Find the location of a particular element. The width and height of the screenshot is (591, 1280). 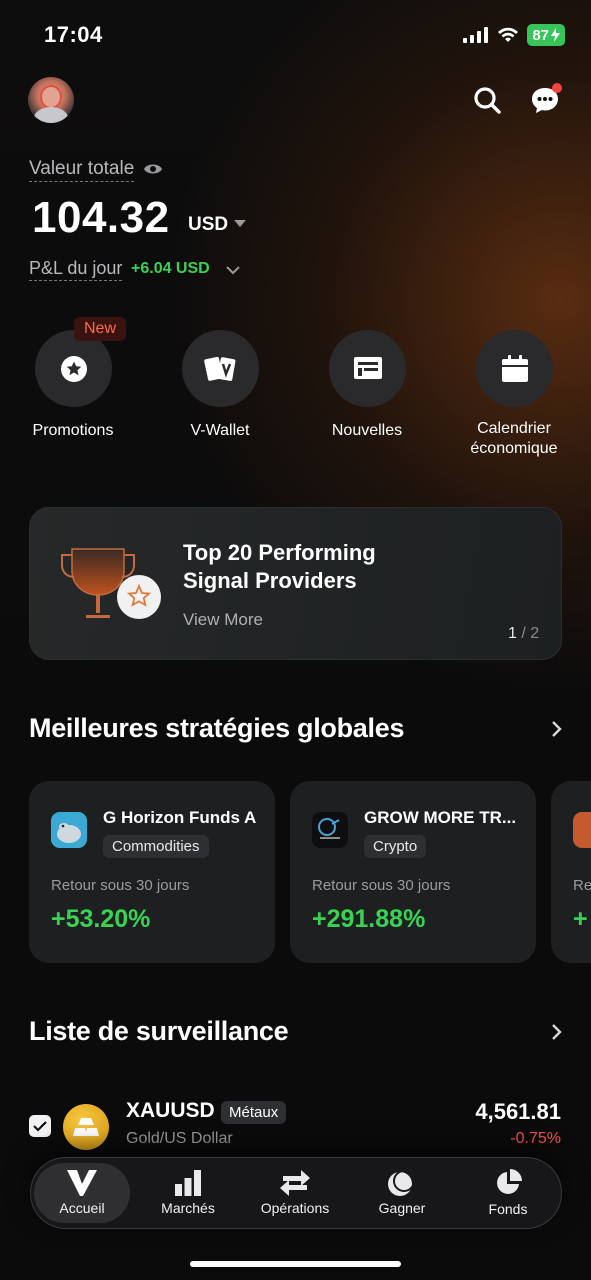

watchlist-description: Gold/US Dollar is located at coordinates (179, 1138).